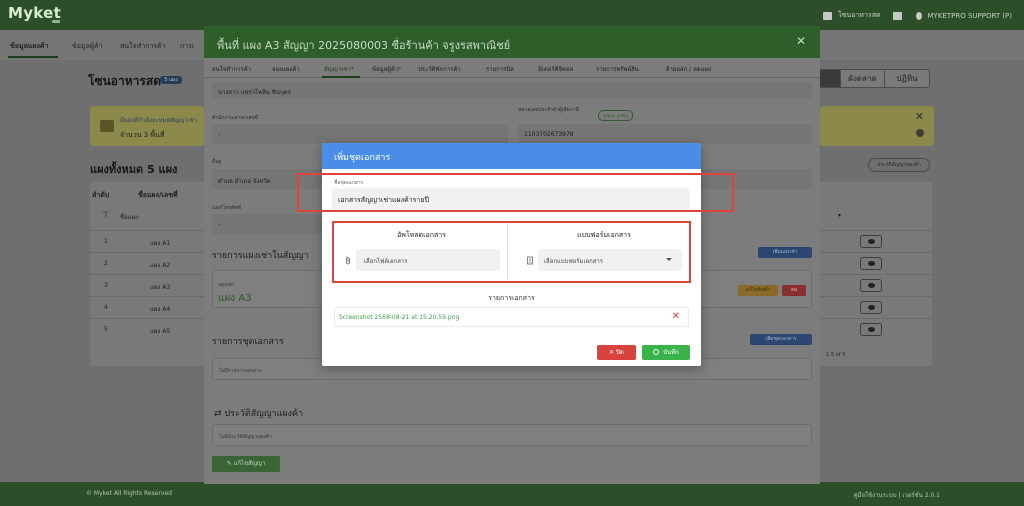 The height and width of the screenshot is (506, 1024). I want to click on delete-stall-button: ลบ, so click(794, 290).